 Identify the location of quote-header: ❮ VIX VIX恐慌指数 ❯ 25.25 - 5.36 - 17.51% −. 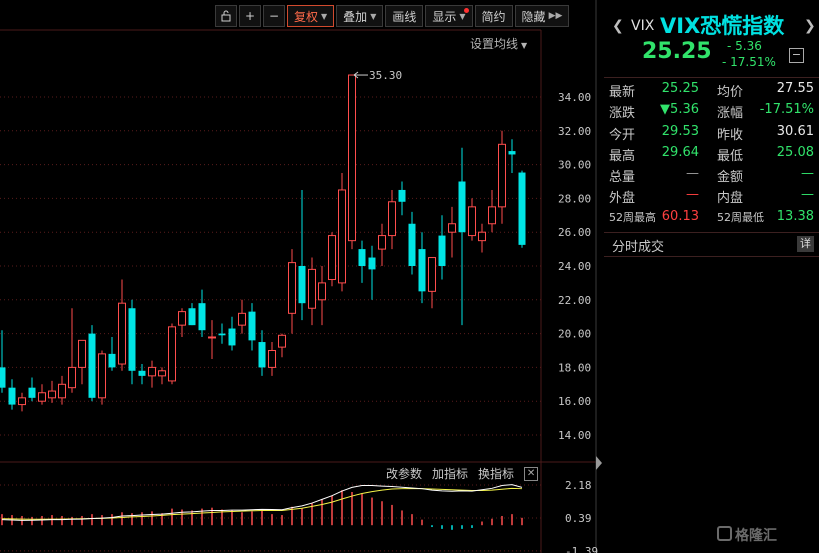
(711, 41).